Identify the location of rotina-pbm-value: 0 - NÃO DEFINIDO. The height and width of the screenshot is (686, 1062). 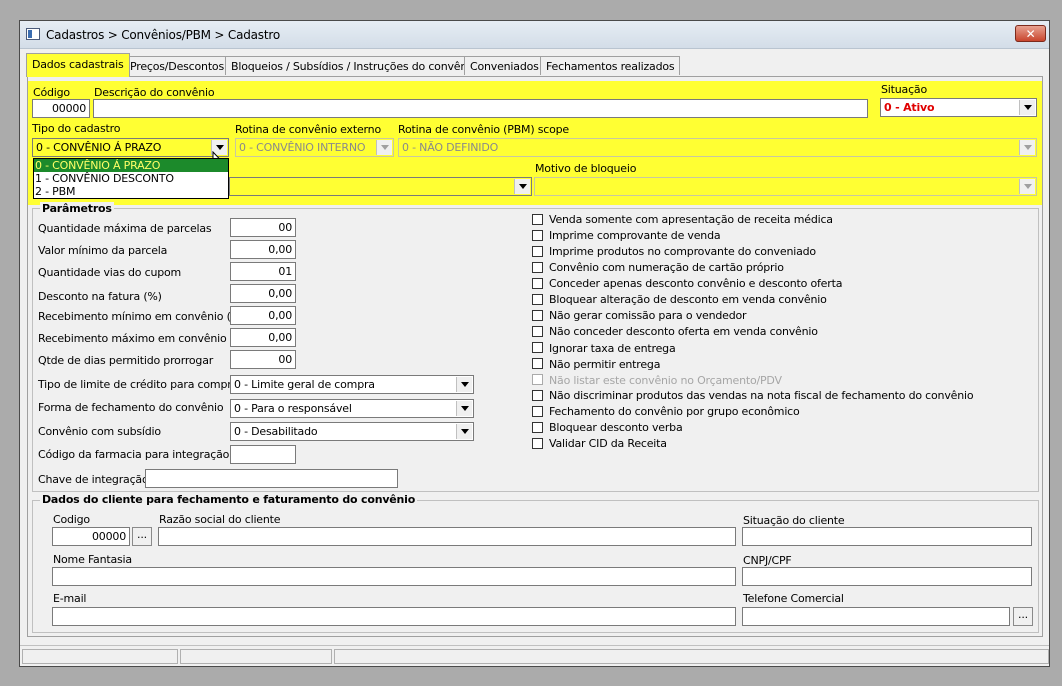
(450, 147).